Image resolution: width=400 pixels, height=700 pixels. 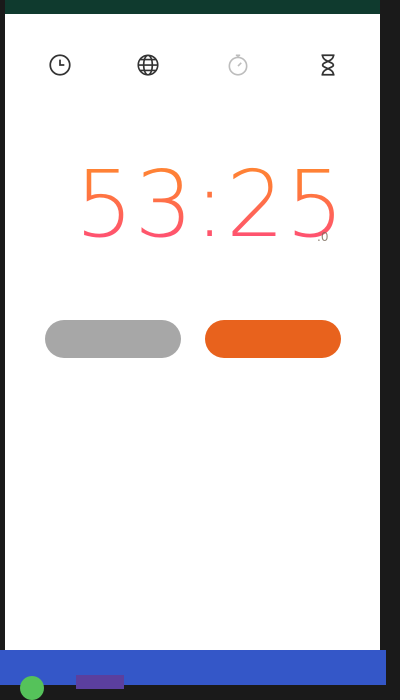 I want to click on clock-icon, so click(x=60, y=65).